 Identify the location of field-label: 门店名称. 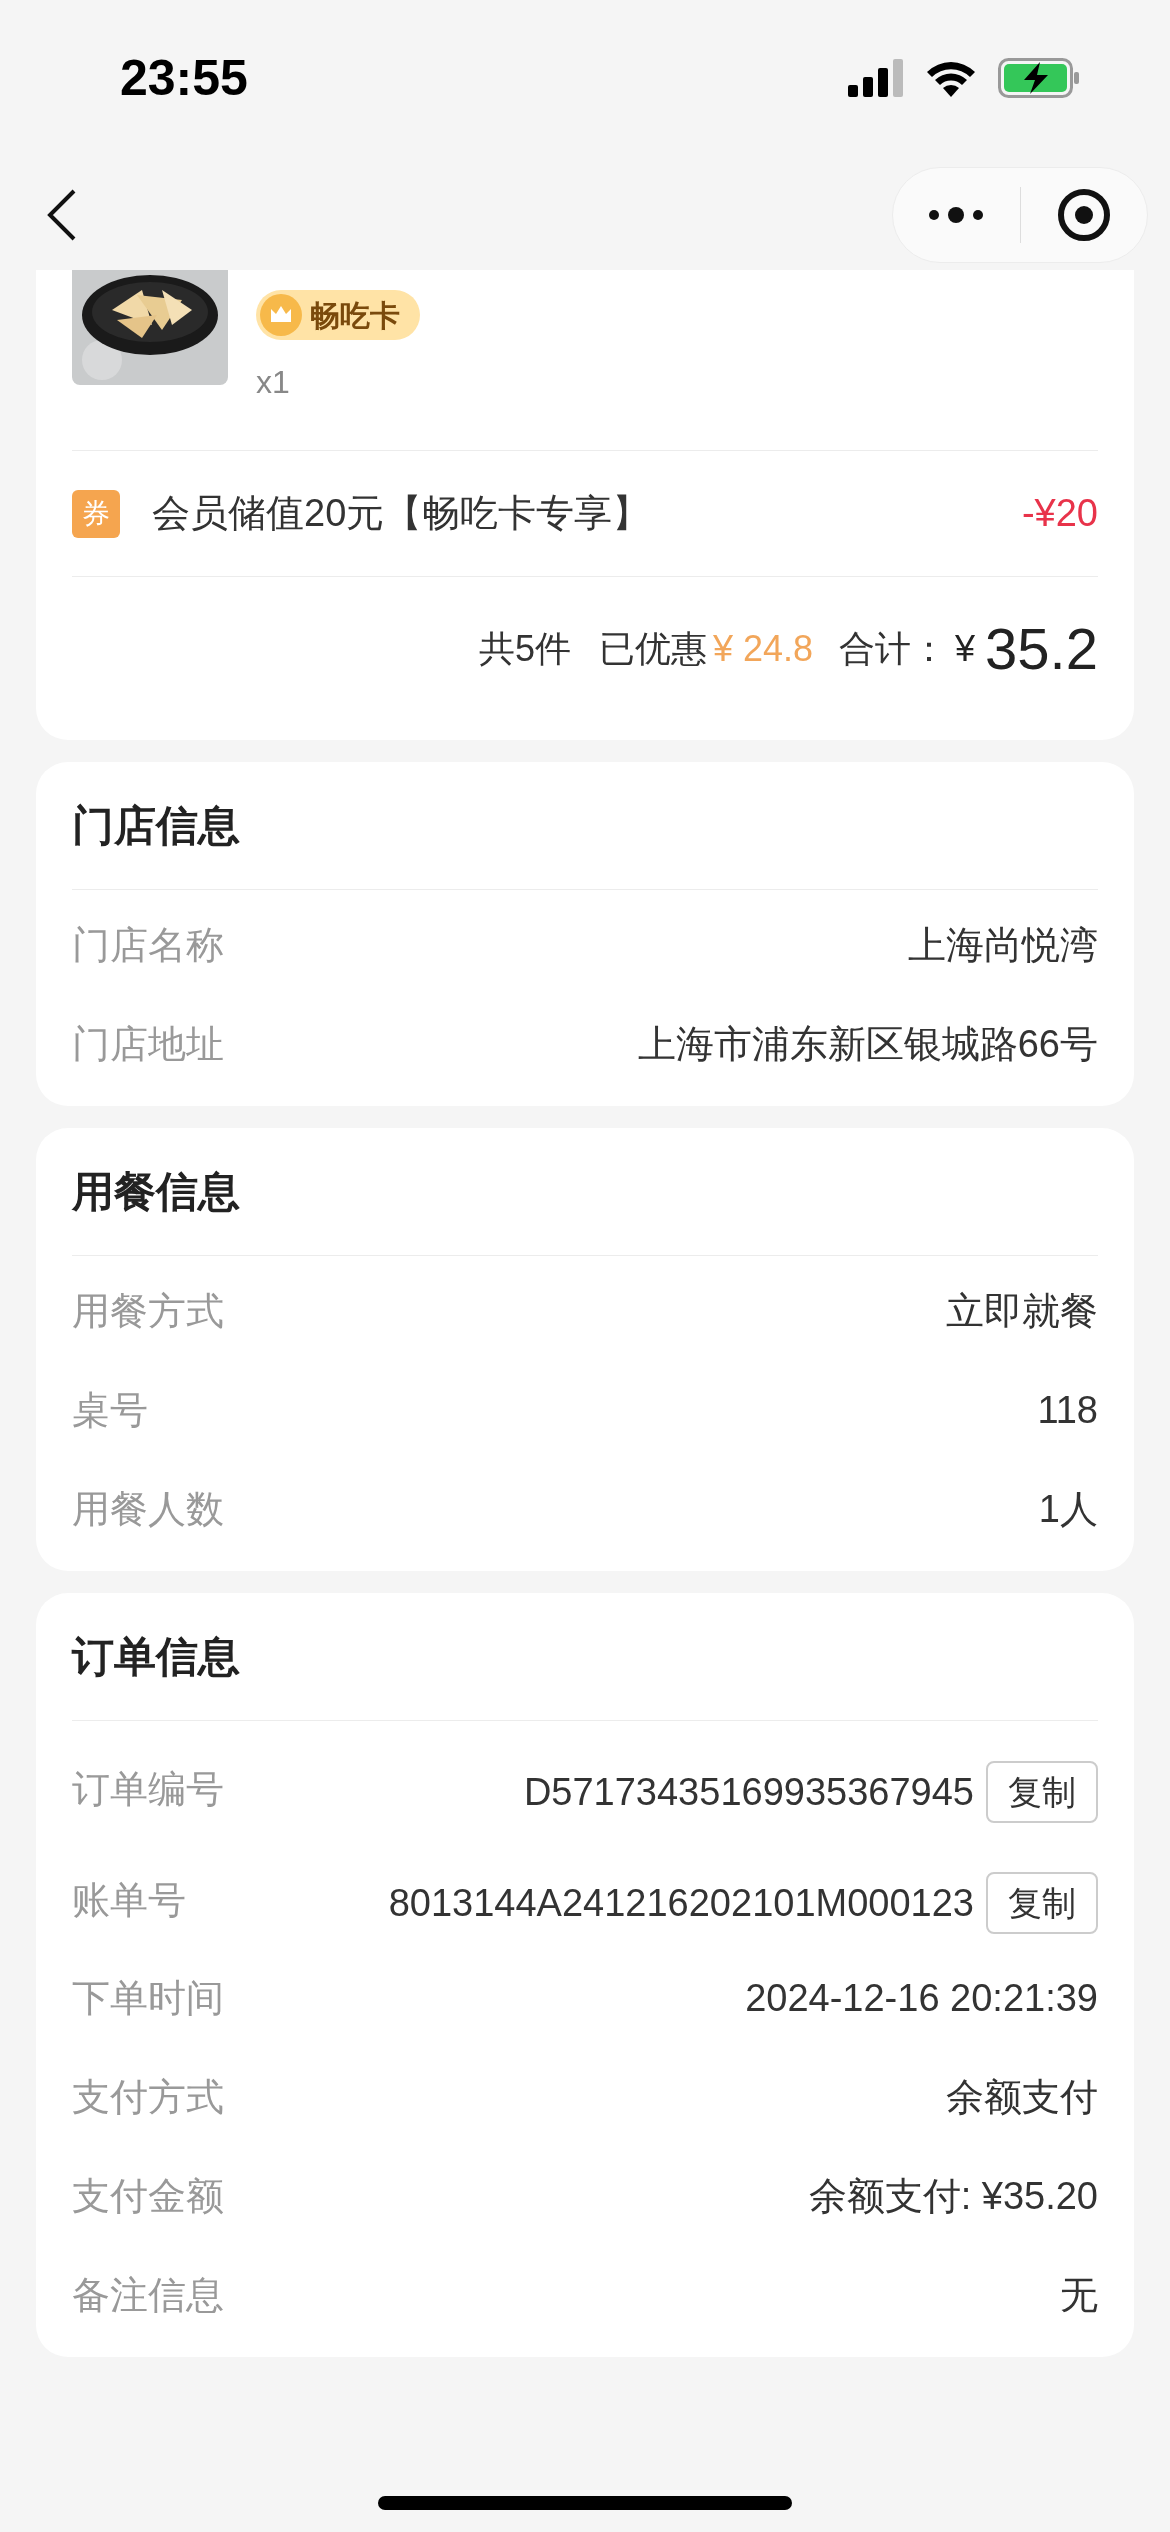
(148, 945).